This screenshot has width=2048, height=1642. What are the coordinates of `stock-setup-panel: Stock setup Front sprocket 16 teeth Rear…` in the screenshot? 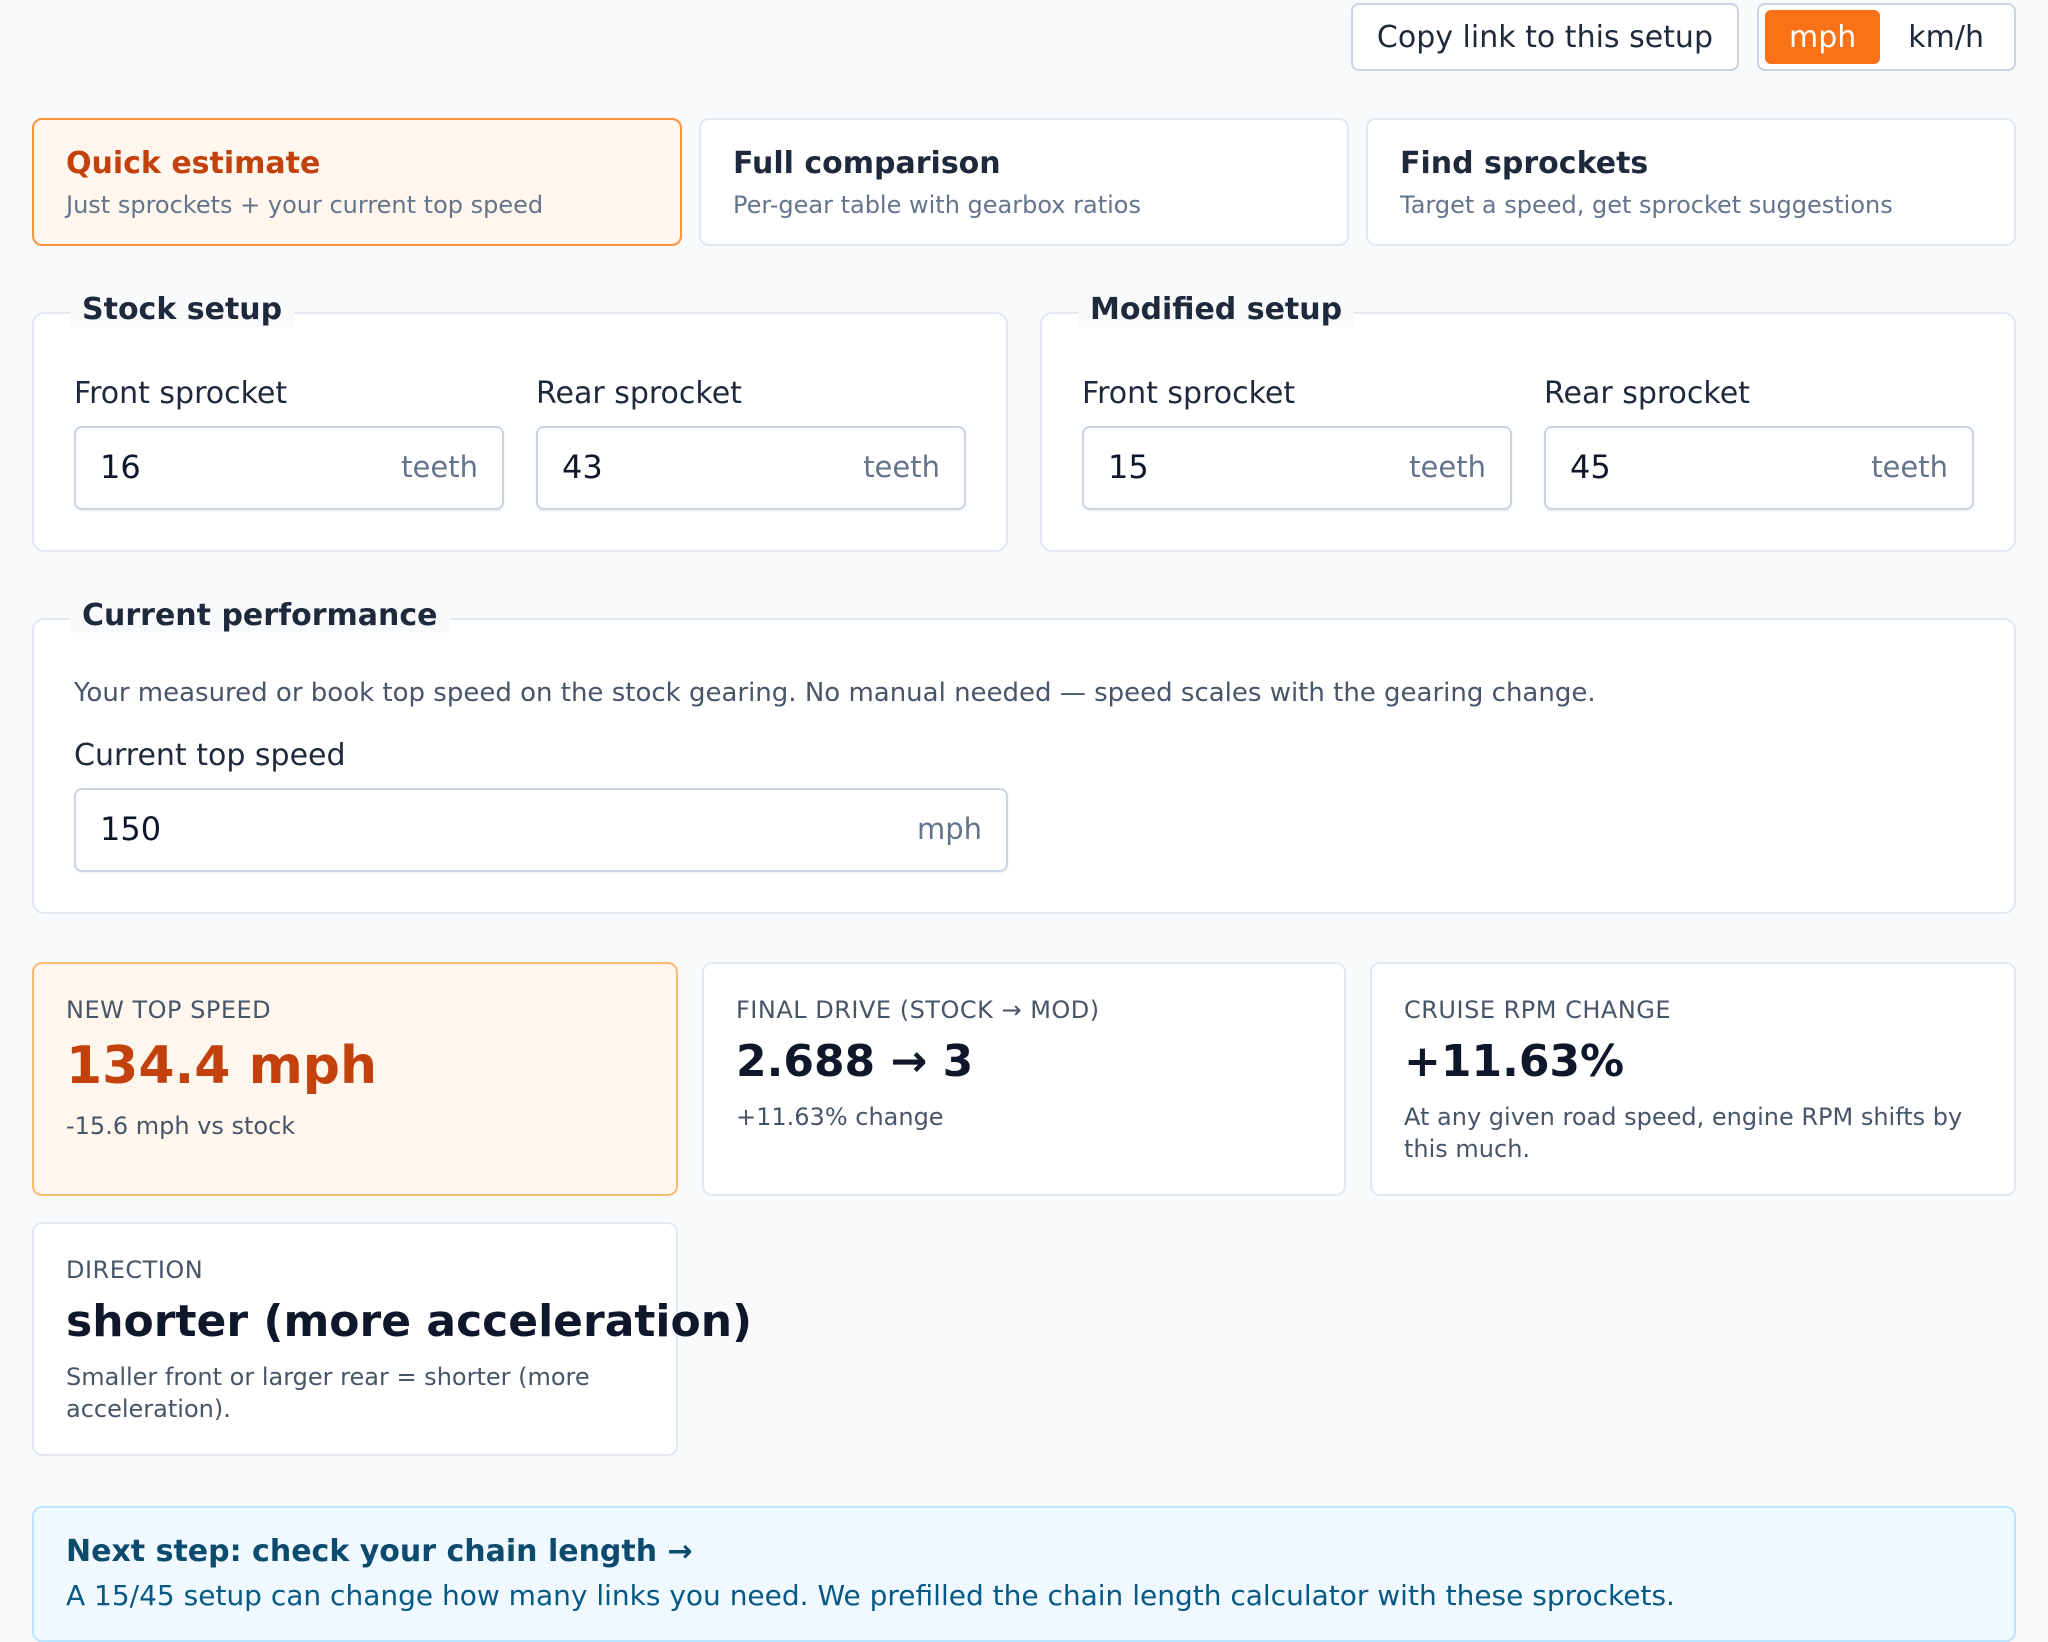 It's located at (520, 422).